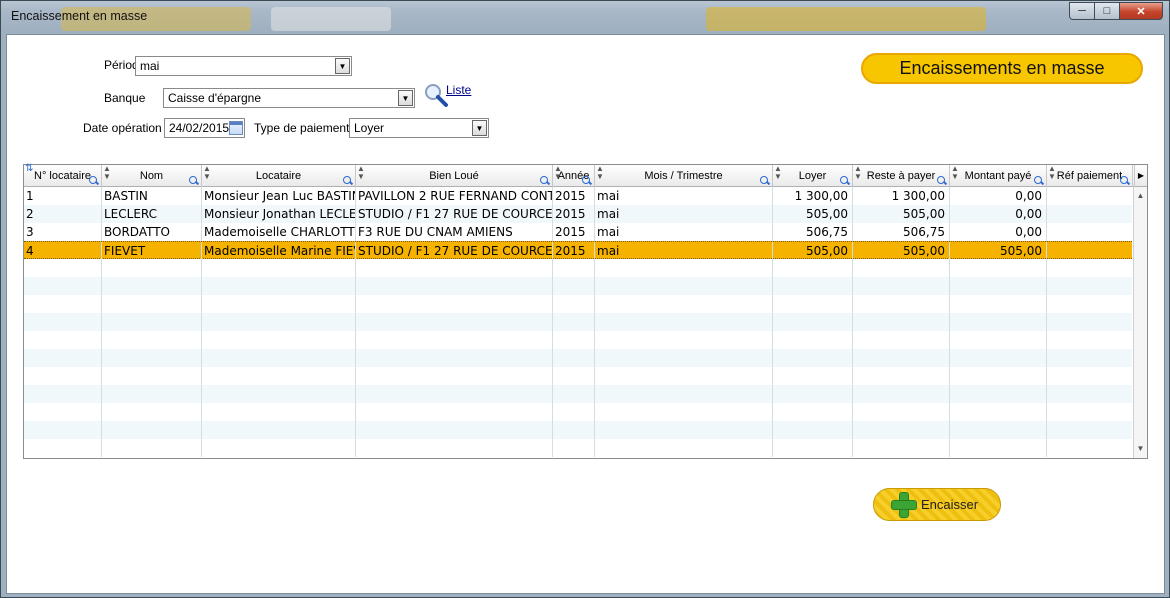  Describe the element at coordinates (813, 176) in the screenshot. I see `column-header-loyer: ▲ ▼ Loyer` at that location.